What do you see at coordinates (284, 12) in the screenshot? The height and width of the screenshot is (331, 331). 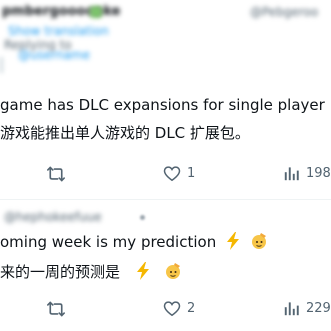 I see `post-1-author-handle: @Pebgeroo` at bounding box center [284, 12].